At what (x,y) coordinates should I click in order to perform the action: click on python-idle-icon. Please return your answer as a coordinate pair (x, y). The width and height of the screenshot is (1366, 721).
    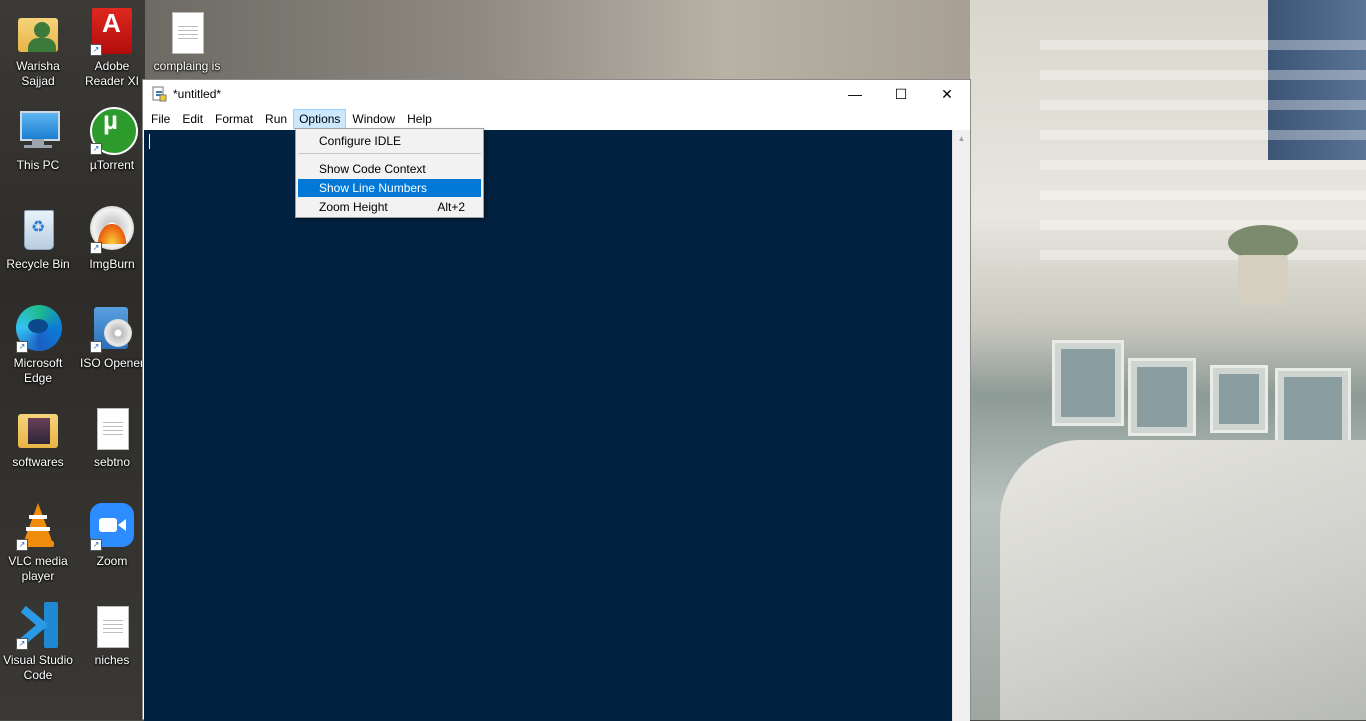
    Looking at the image, I should click on (159, 94).